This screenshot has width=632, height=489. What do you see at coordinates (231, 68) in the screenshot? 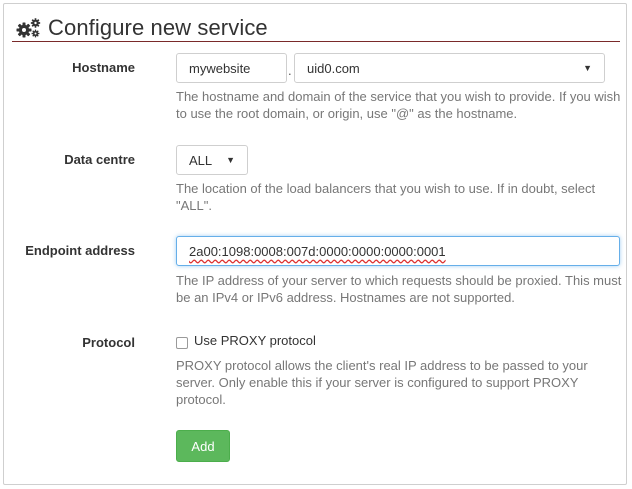
I see `hostname-input: mywebsite` at bounding box center [231, 68].